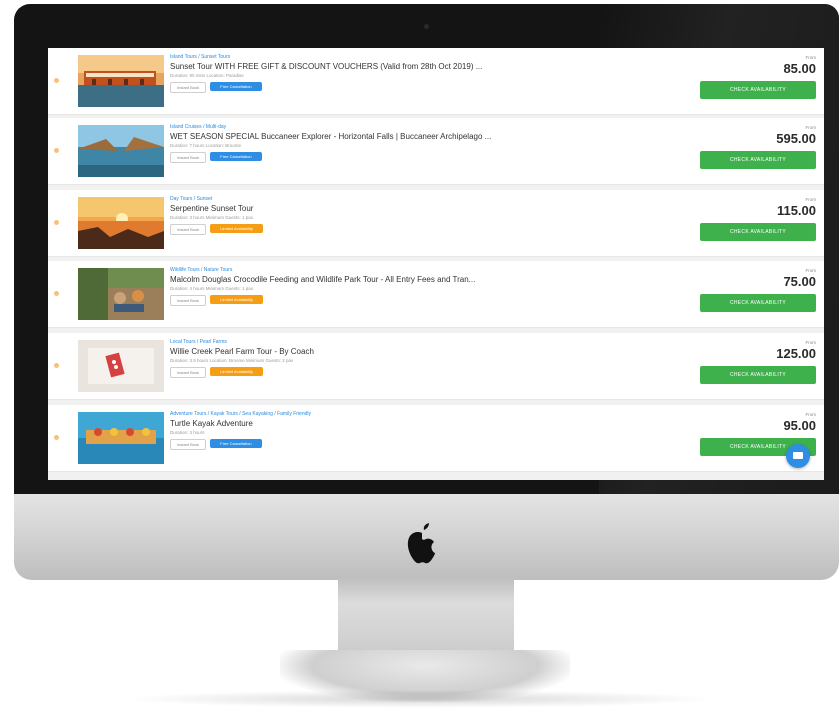 The width and height of the screenshot is (839, 712). I want to click on tour-price: 115.00, so click(796, 210).